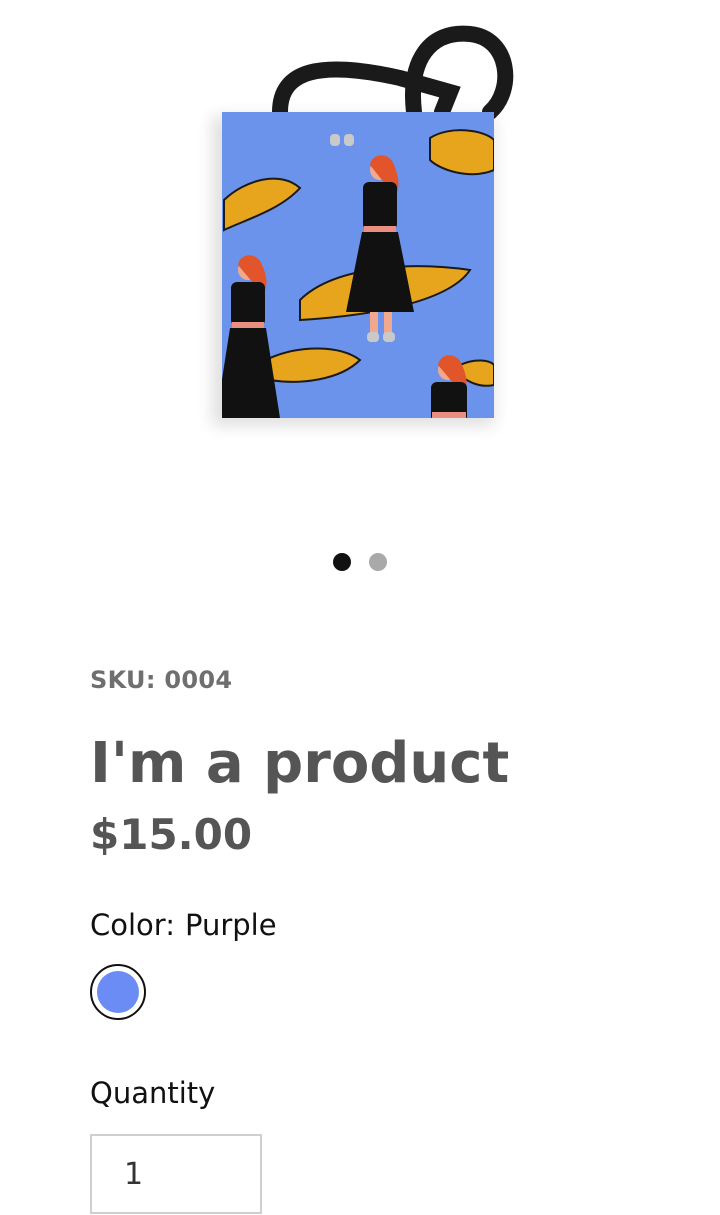 This screenshot has height=1215, width=720. I want to click on quantity-input, so click(176, 1174).